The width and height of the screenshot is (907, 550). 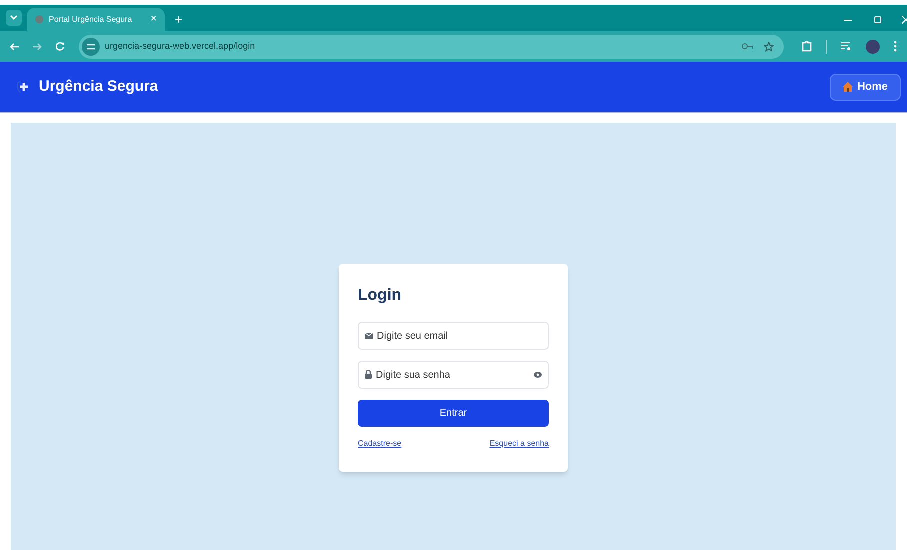 What do you see at coordinates (60, 46) in the screenshot?
I see `reload-icon` at bounding box center [60, 46].